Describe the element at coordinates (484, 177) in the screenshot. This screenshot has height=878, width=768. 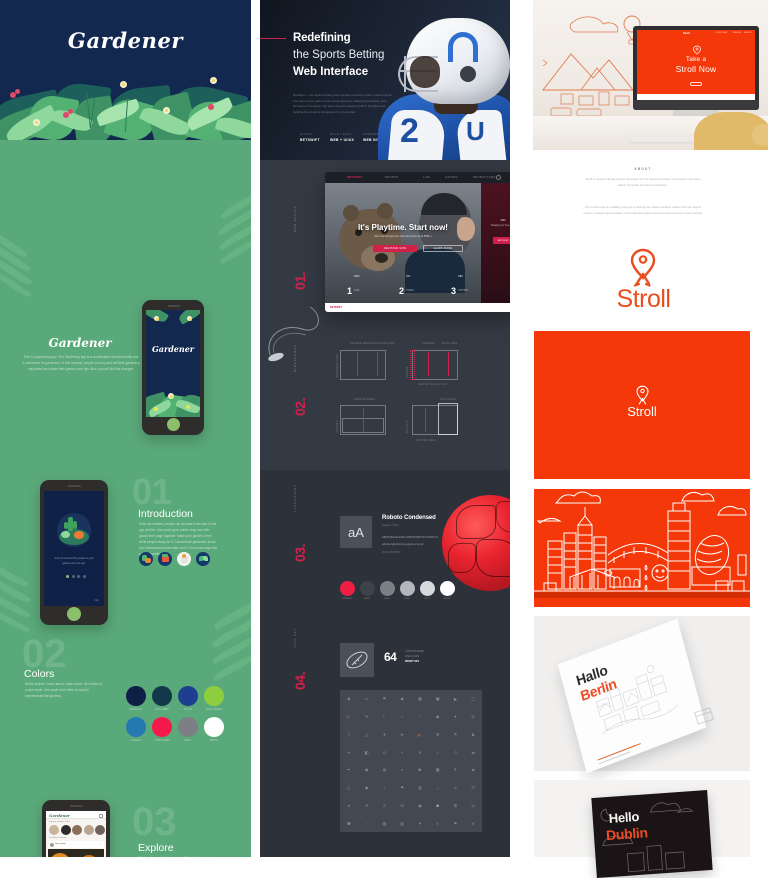
I see `nav-item-promotions: PROMOTIONS` at that location.